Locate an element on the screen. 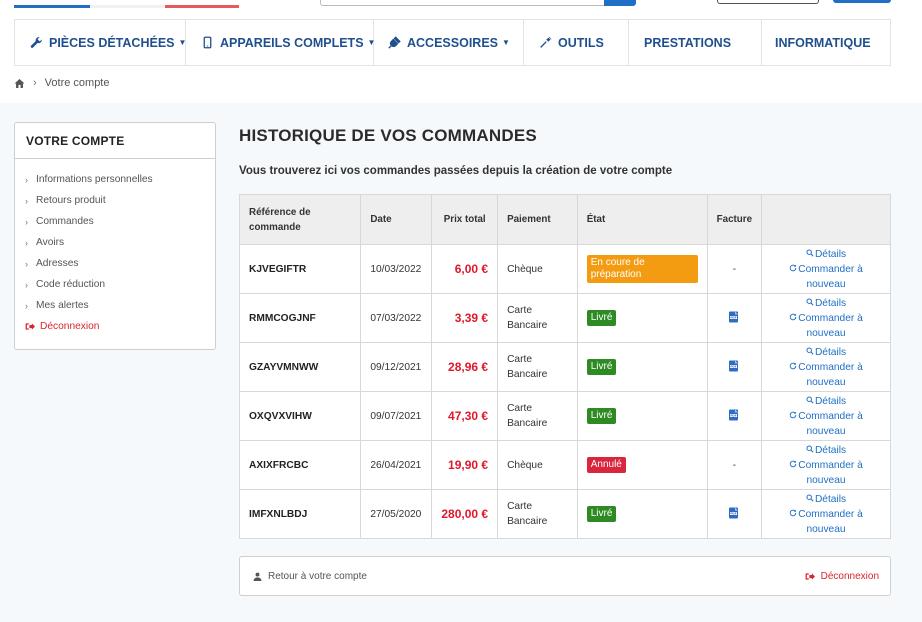 The image size is (922, 622). order-date: 09/07/2021 is located at coordinates (396, 416).